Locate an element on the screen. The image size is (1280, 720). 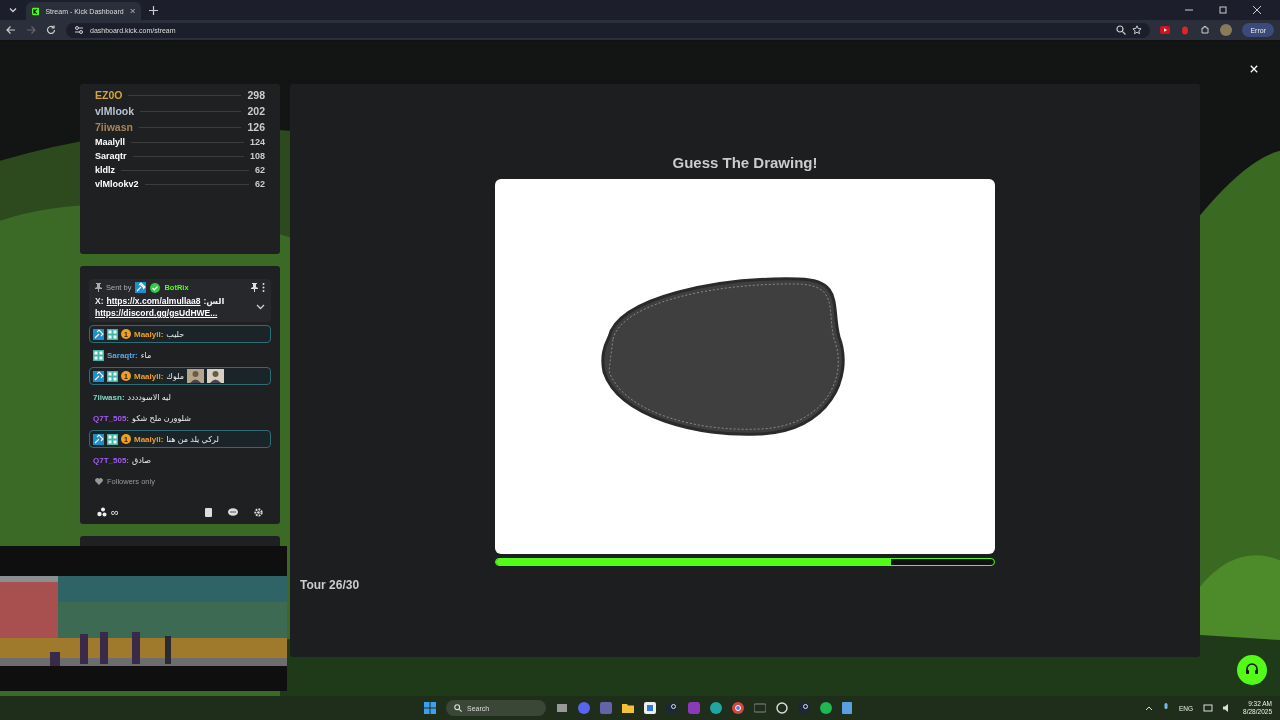
avatar-icon is located at coordinates (1226, 30).